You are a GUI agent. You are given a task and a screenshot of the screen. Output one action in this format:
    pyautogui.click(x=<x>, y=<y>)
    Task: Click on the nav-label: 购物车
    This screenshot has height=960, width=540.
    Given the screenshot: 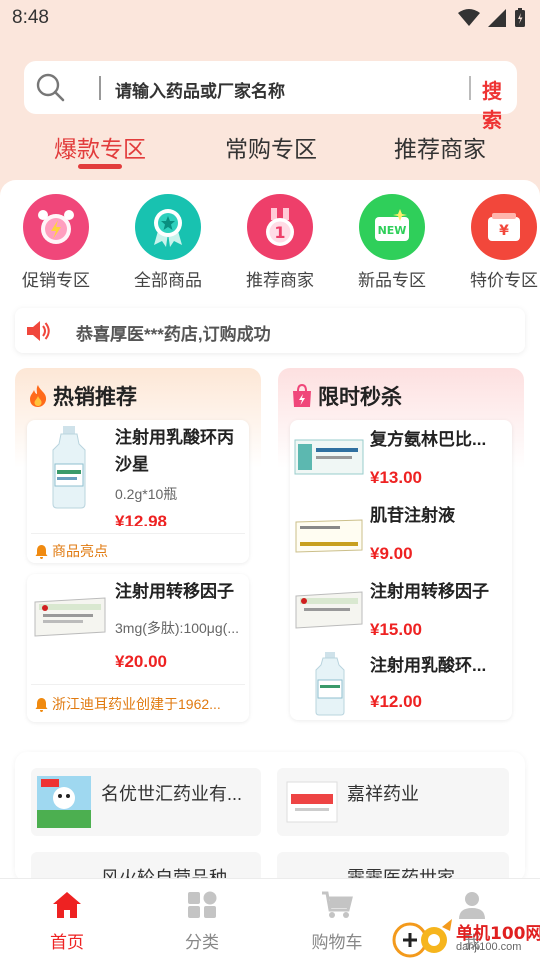 What is the action you would take?
    pyautogui.click(x=337, y=942)
    